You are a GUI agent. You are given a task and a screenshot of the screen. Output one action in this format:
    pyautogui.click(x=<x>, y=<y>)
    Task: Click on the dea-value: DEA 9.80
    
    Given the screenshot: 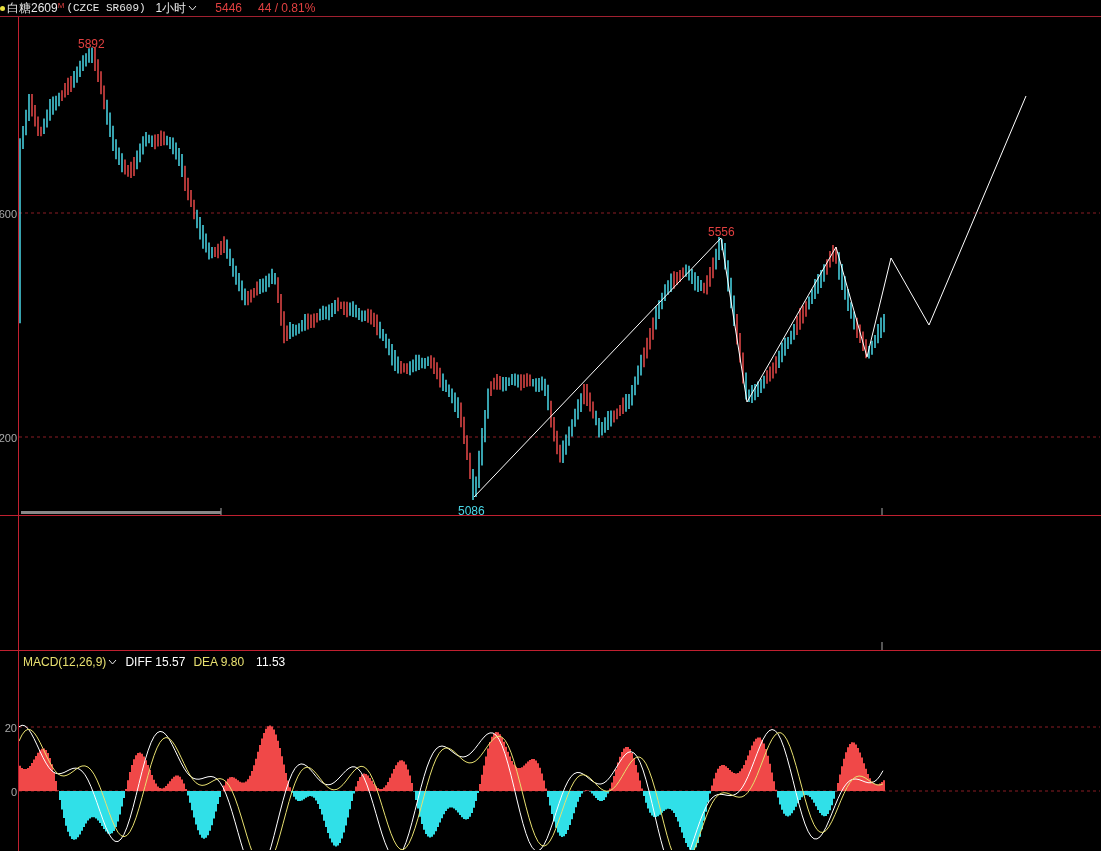 What is the action you would take?
    pyautogui.click(x=219, y=662)
    